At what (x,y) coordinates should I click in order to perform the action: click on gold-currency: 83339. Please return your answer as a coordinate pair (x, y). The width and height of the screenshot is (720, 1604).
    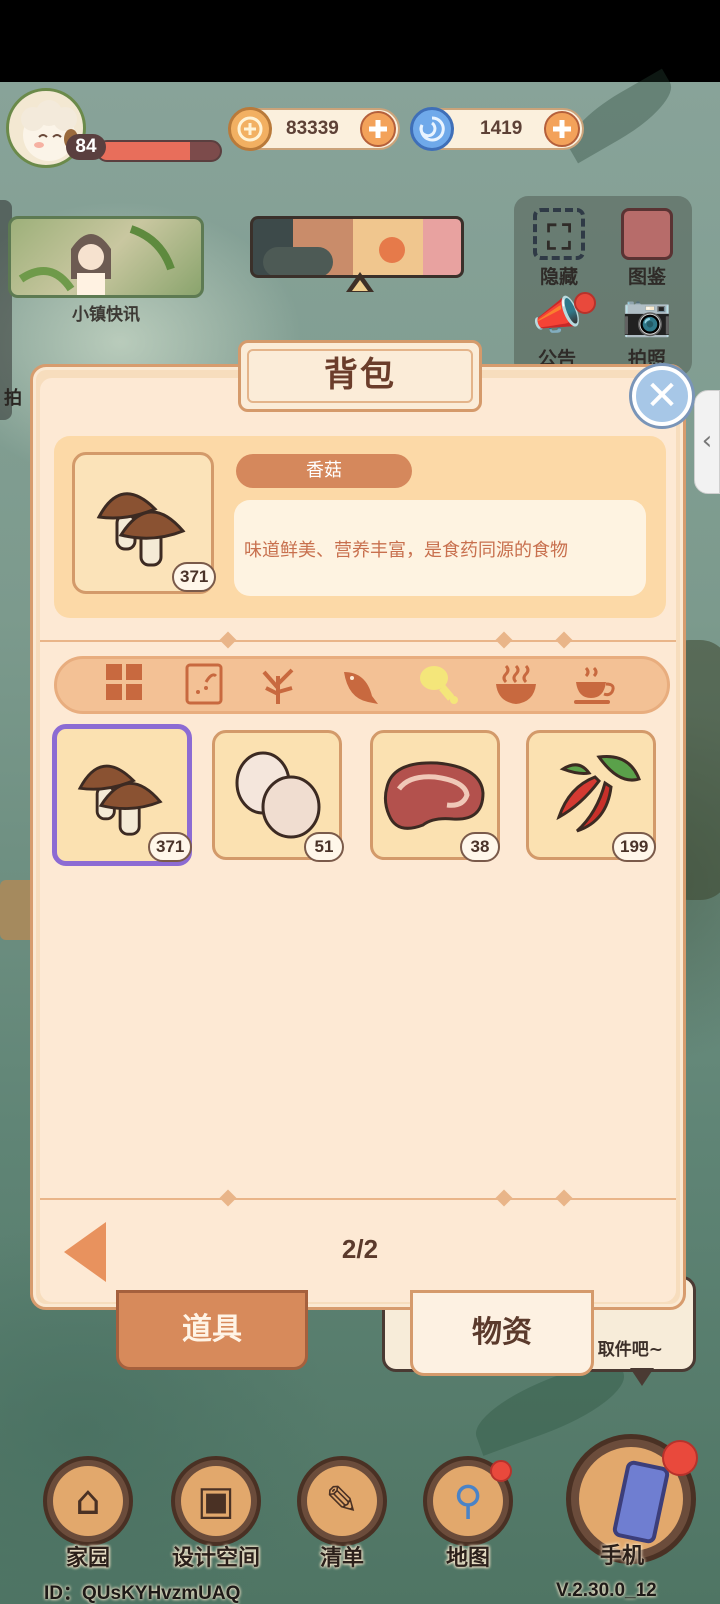
    Looking at the image, I should click on (314, 129).